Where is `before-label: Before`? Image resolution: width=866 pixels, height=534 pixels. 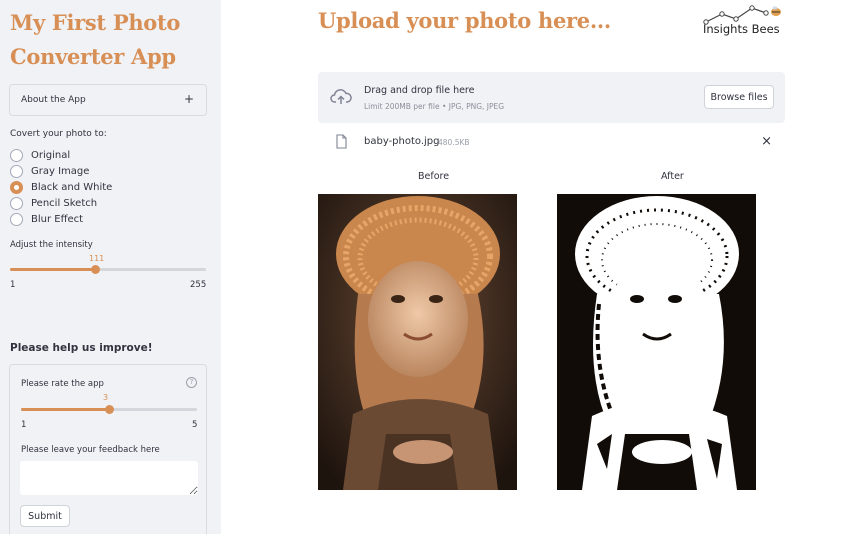 before-label: Before is located at coordinates (434, 176).